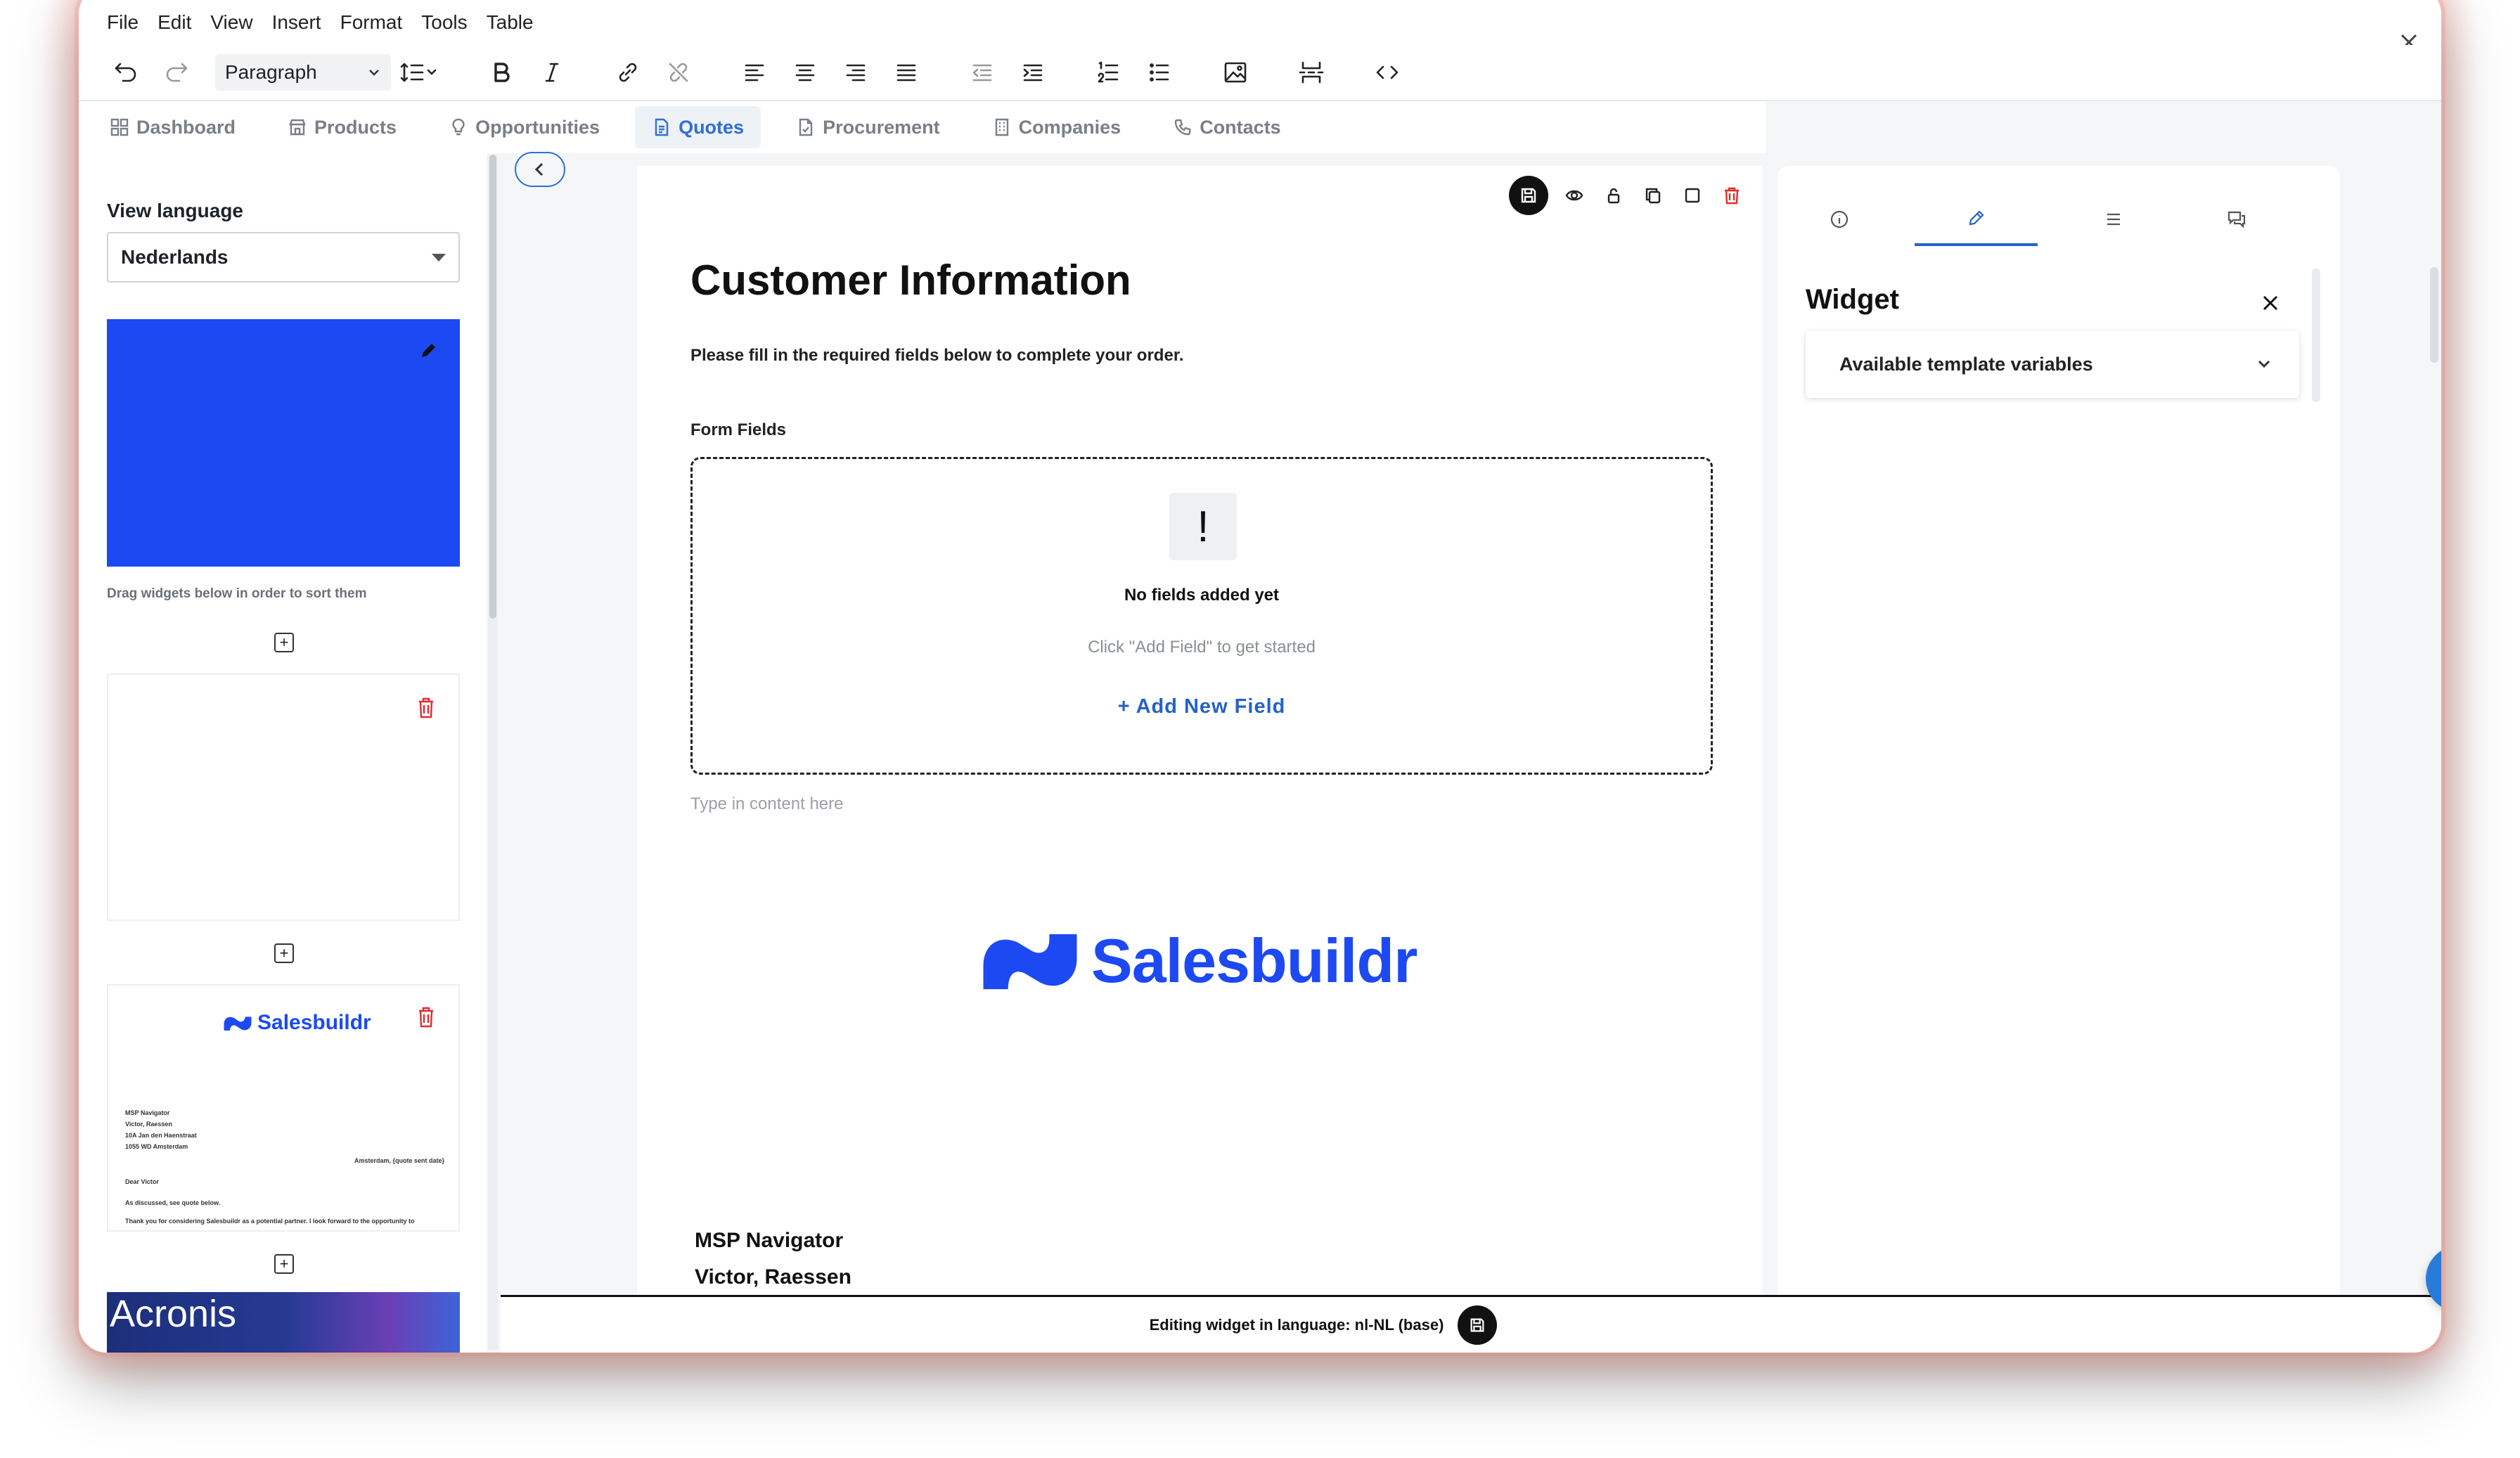 The height and width of the screenshot is (1458, 2520). What do you see at coordinates (868, 127) in the screenshot?
I see `nav-procurement: Procurement` at bounding box center [868, 127].